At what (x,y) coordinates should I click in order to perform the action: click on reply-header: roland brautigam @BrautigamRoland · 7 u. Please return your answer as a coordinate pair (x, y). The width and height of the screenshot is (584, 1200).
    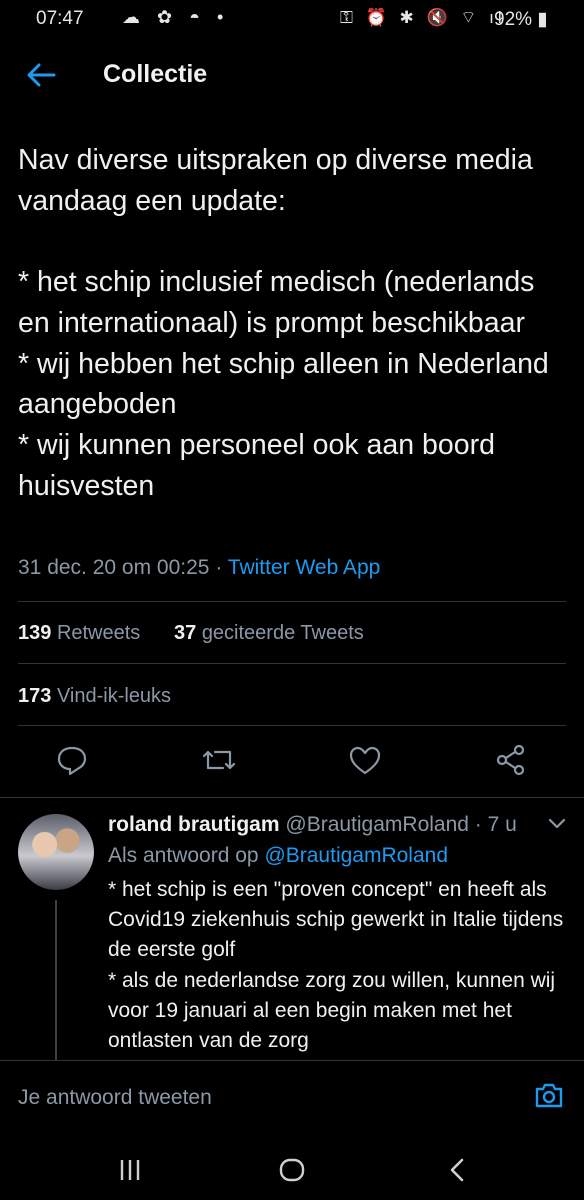
    Looking at the image, I should click on (312, 825).